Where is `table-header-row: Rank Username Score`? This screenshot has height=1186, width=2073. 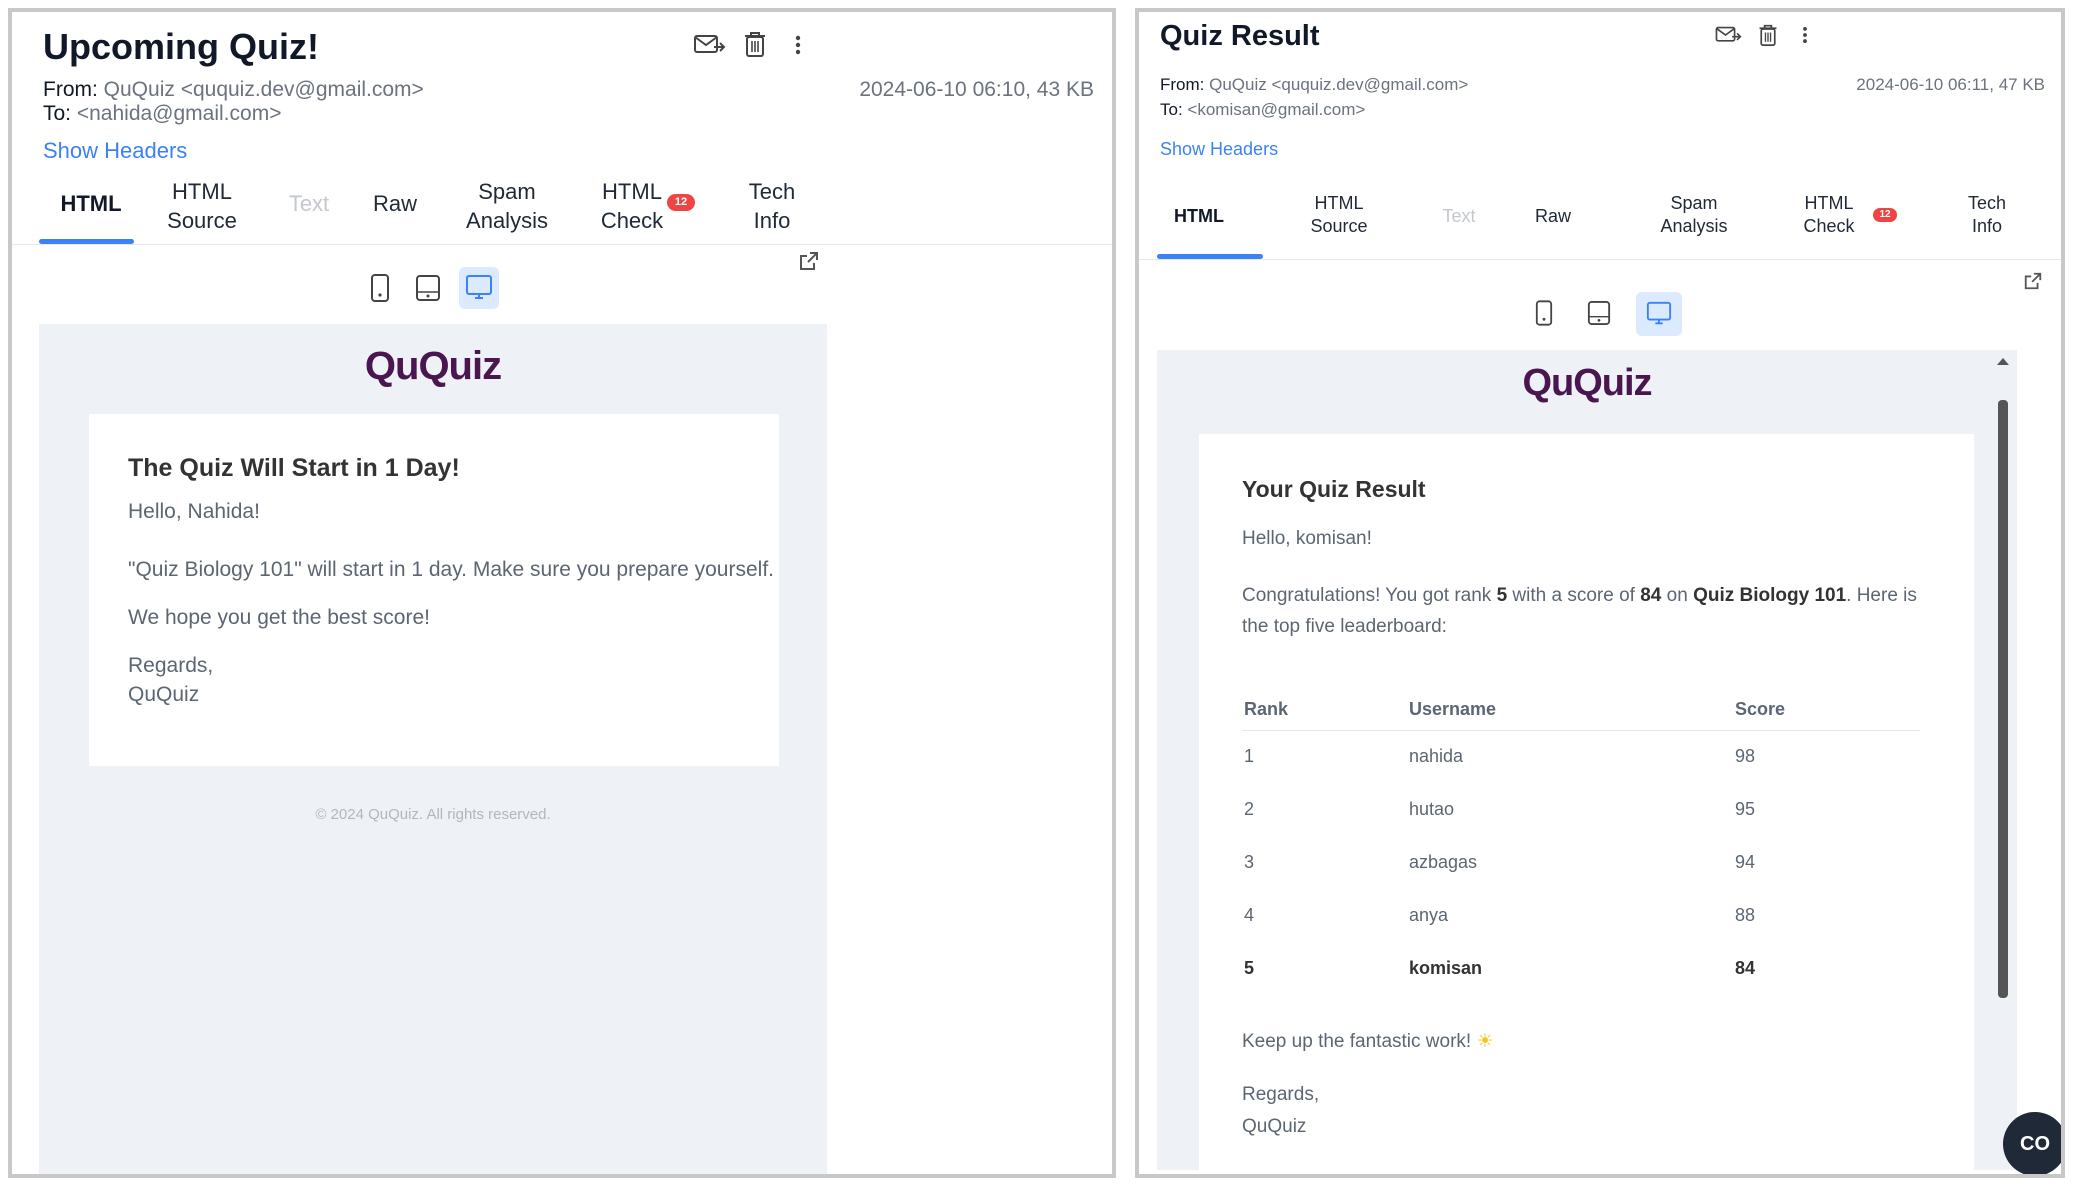 table-header-row: Rank Username Score is located at coordinates (1581, 710).